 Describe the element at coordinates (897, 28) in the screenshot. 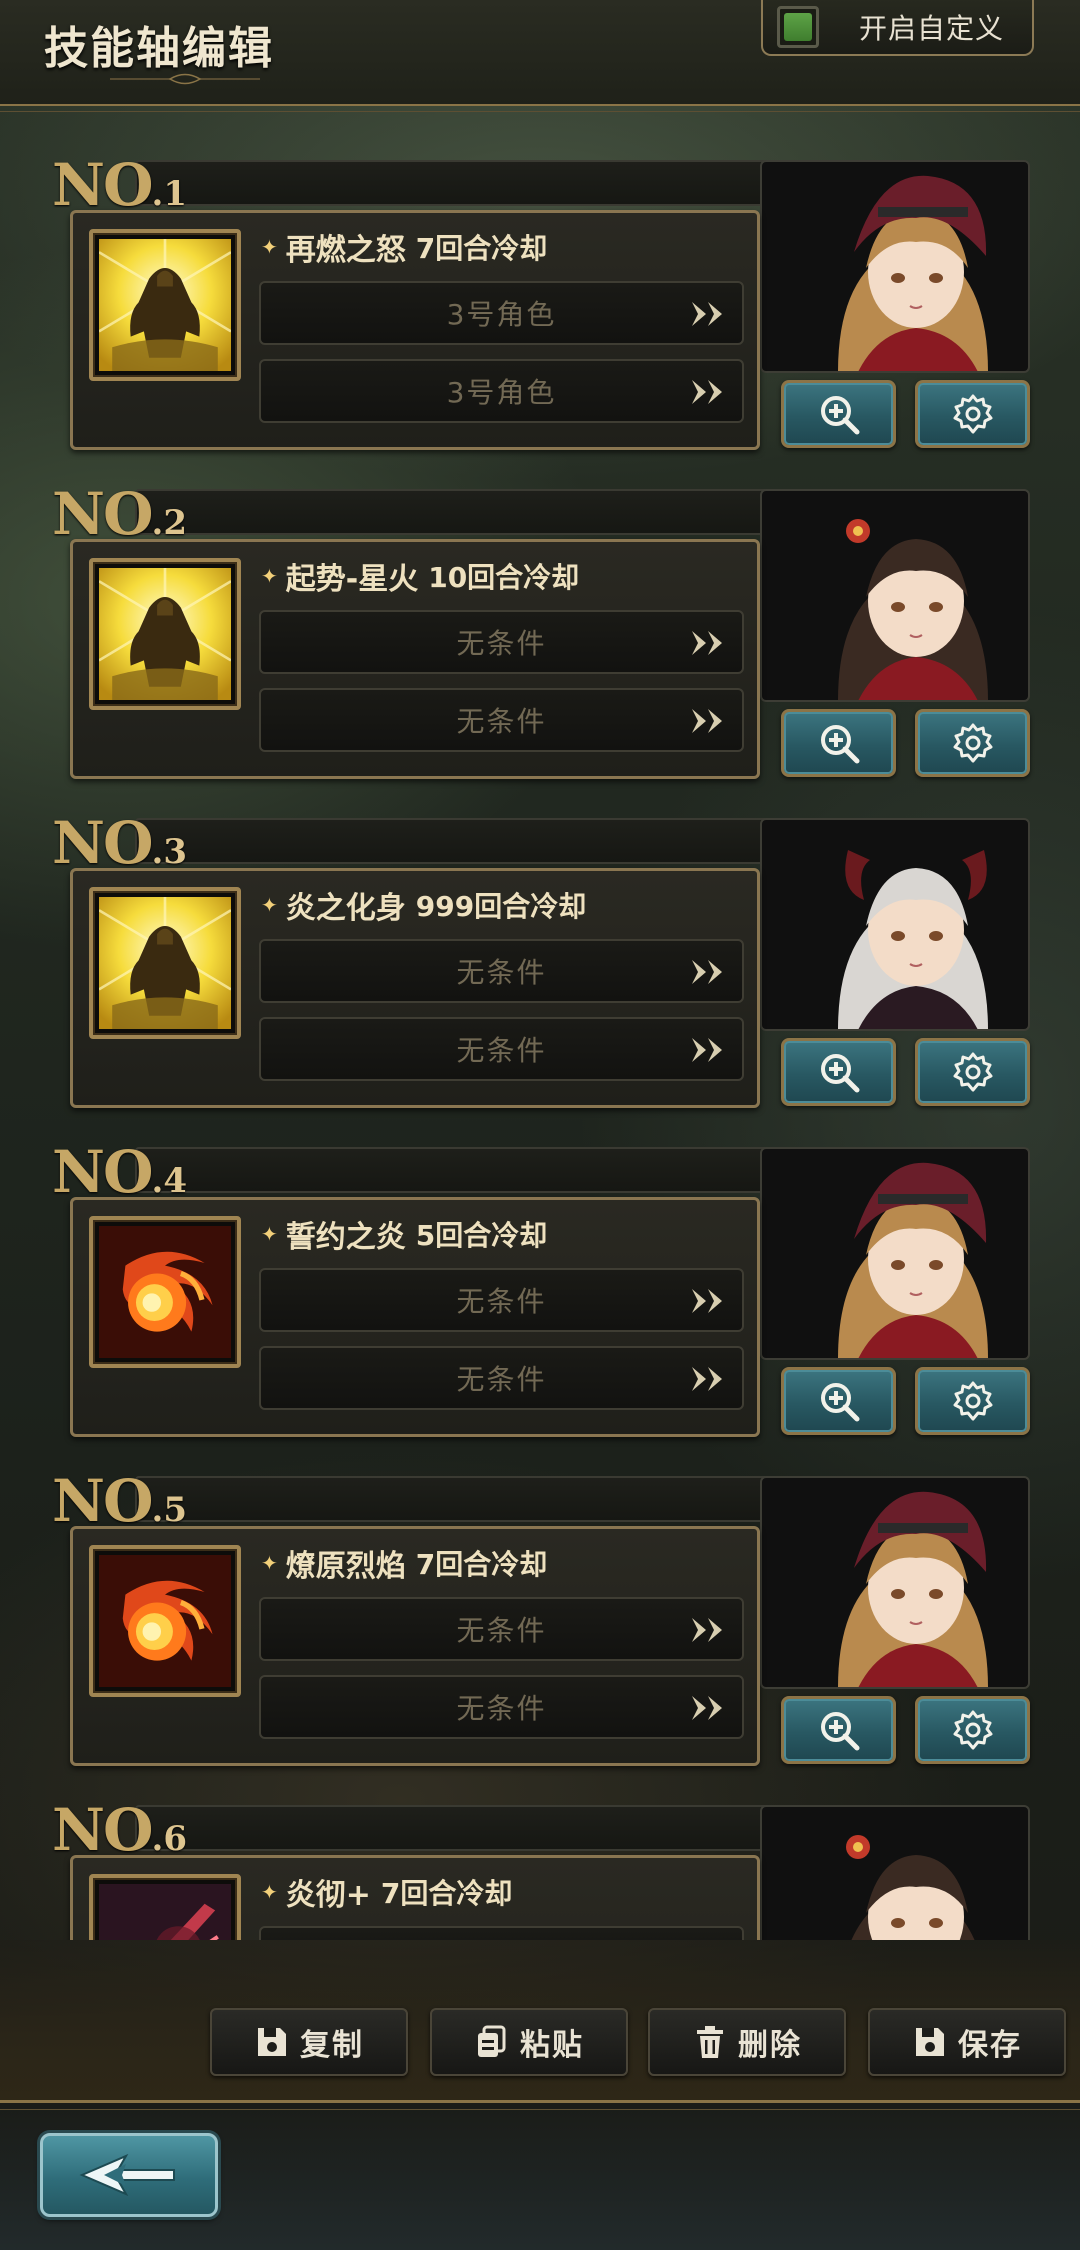

I see `custom-mode-toggle: 开启自定义` at that location.